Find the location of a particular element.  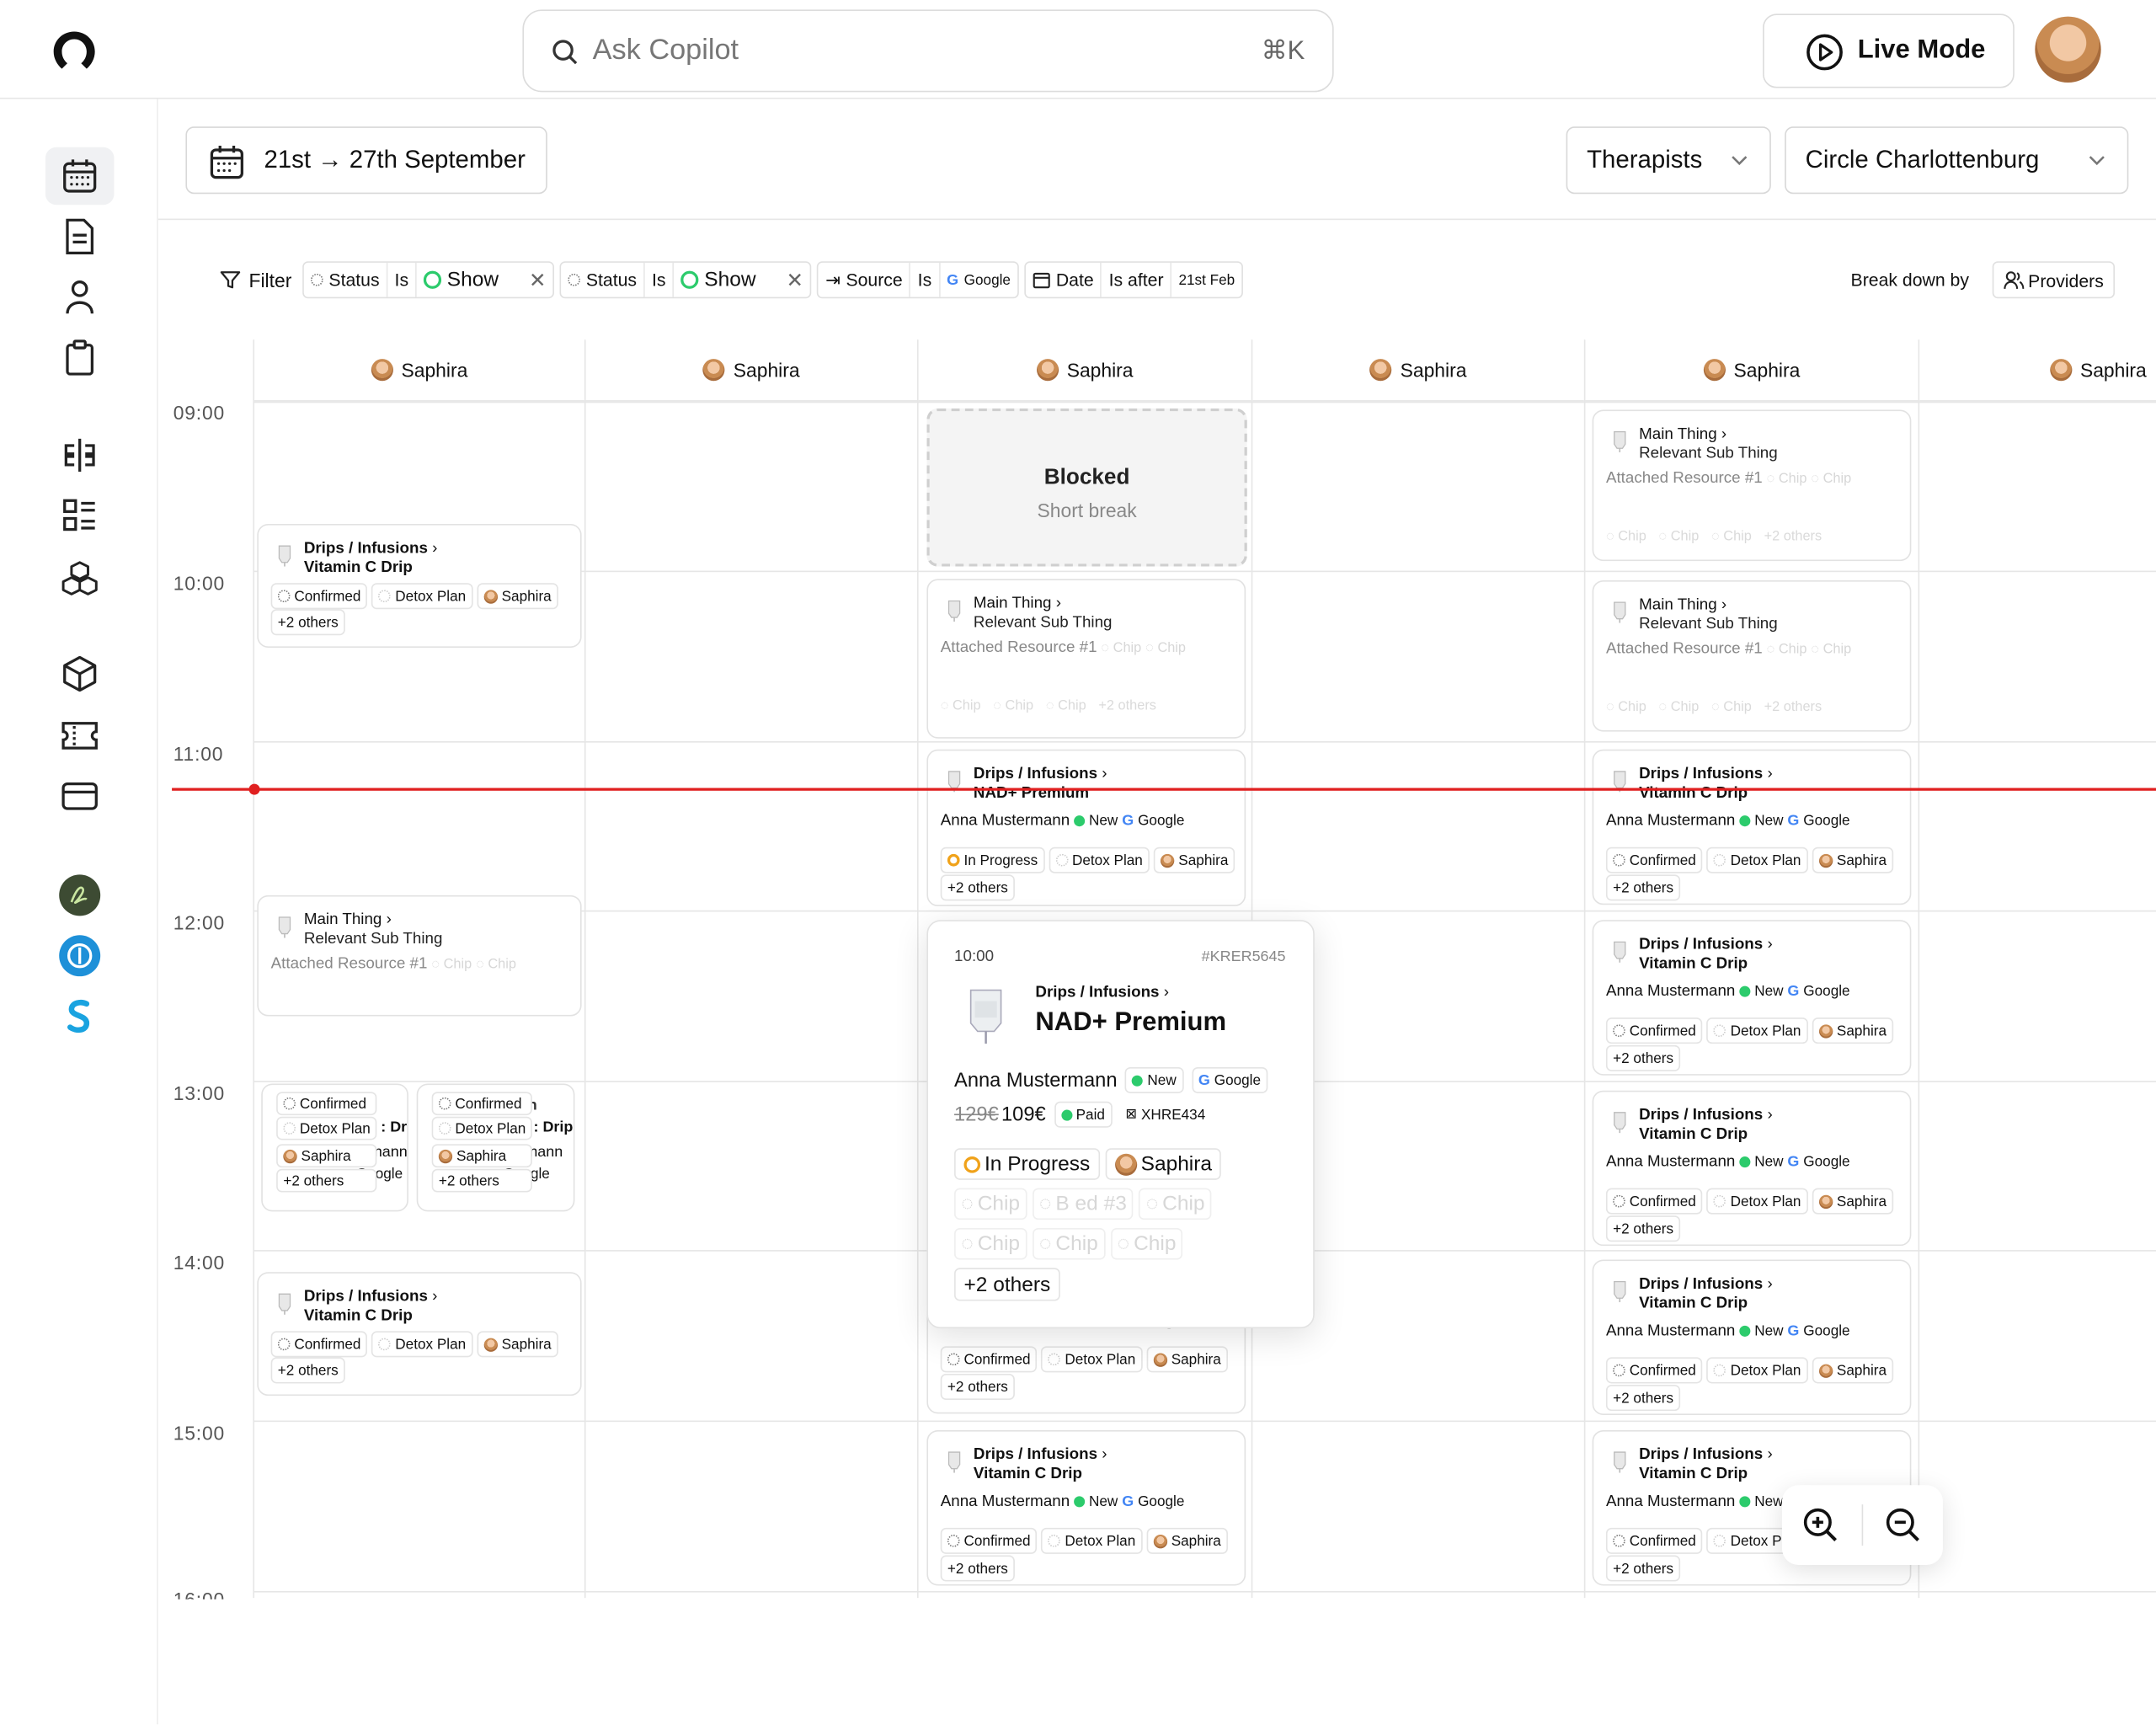

app-icon-green is located at coordinates (80, 895).